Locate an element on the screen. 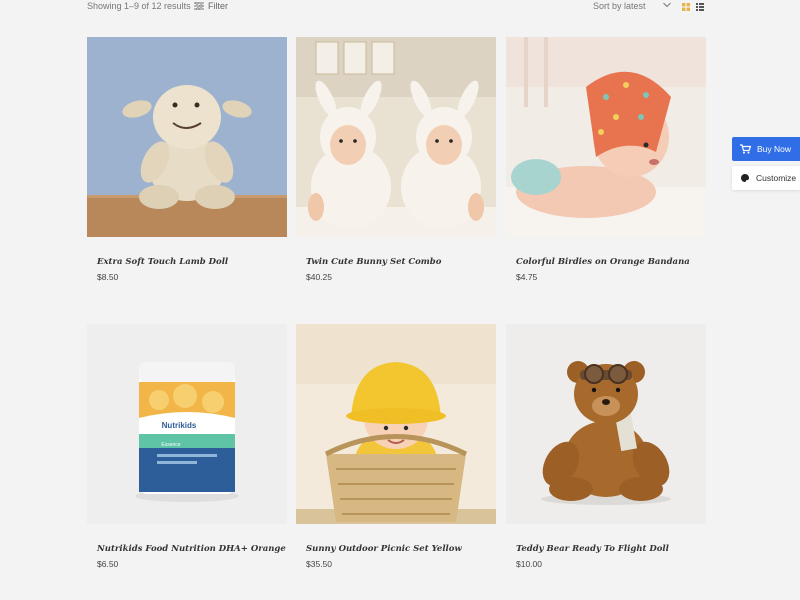 The image size is (800, 600). product-price: $8.50 is located at coordinates (108, 277).